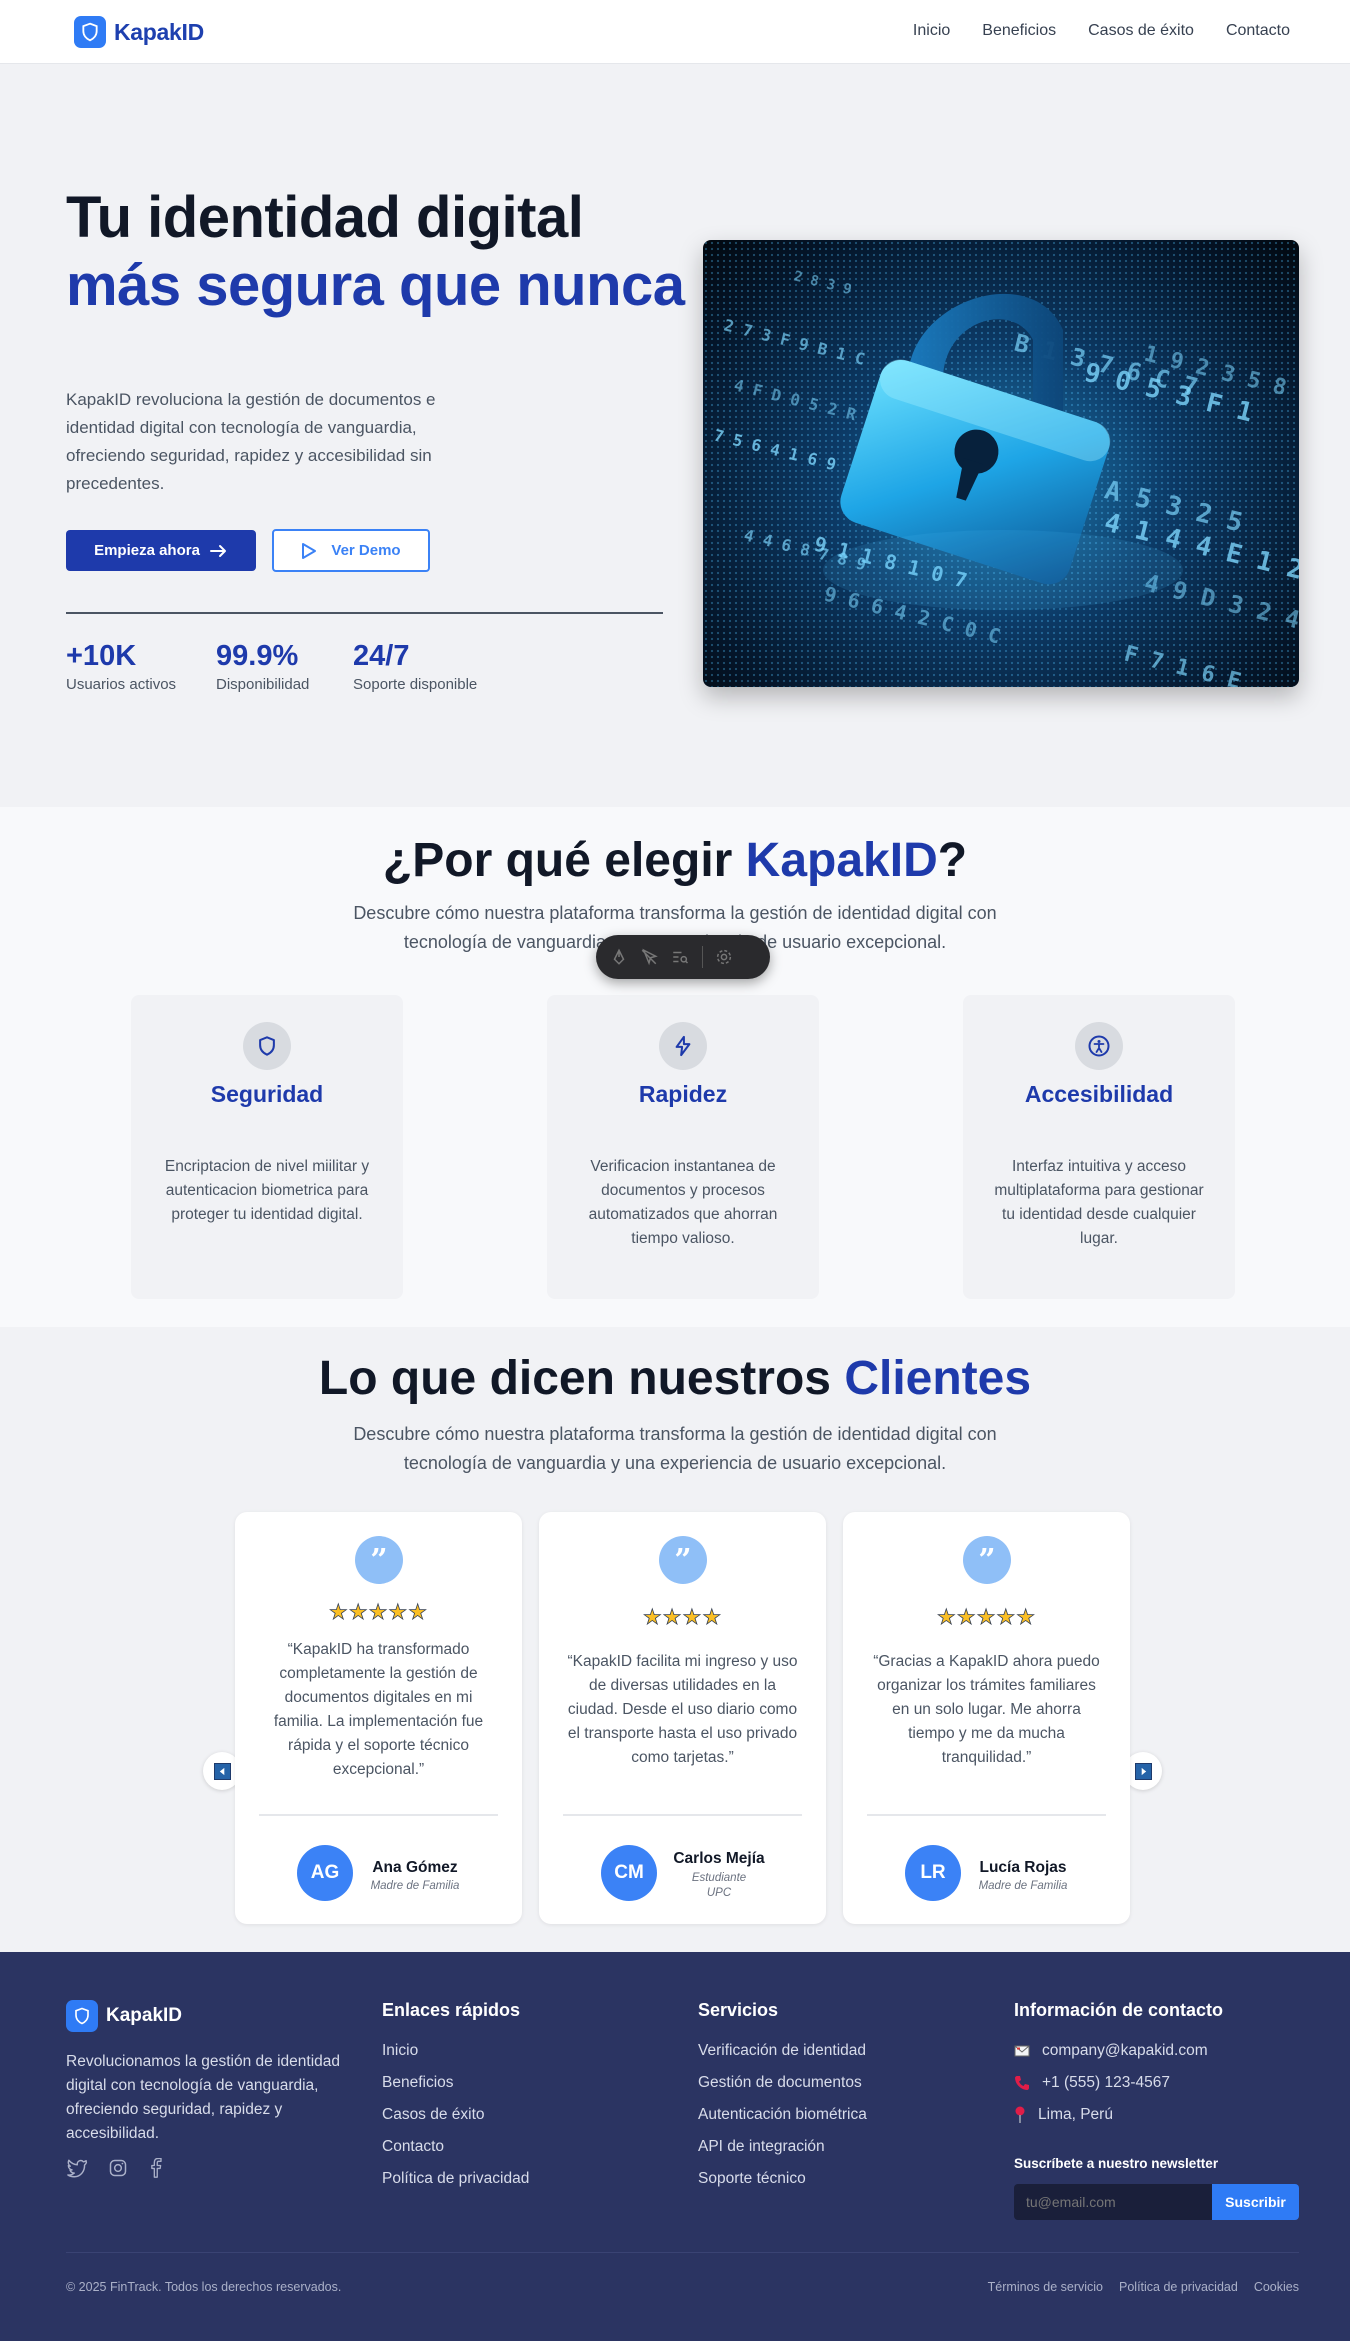 The width and height of the screenshot is (1350, 2341). I want to click on why-title-highlight: KapakID, so click(841, 860).